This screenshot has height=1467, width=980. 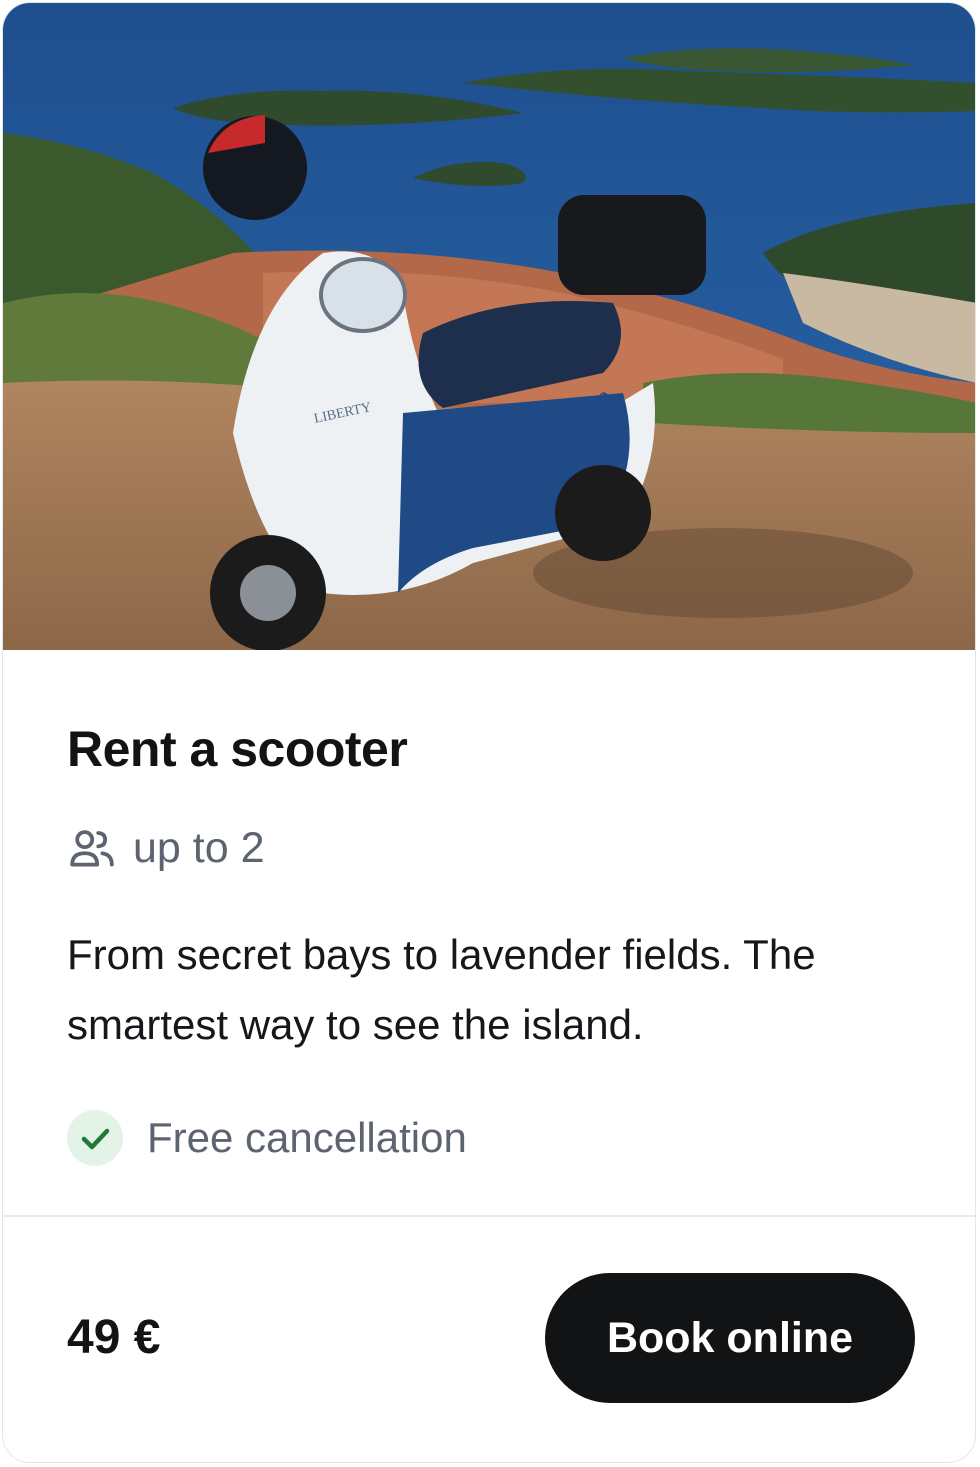 What do you see at coordinates (92, 848) in the screenshot?
I see `users-icon` at bounding box center [92, 848].